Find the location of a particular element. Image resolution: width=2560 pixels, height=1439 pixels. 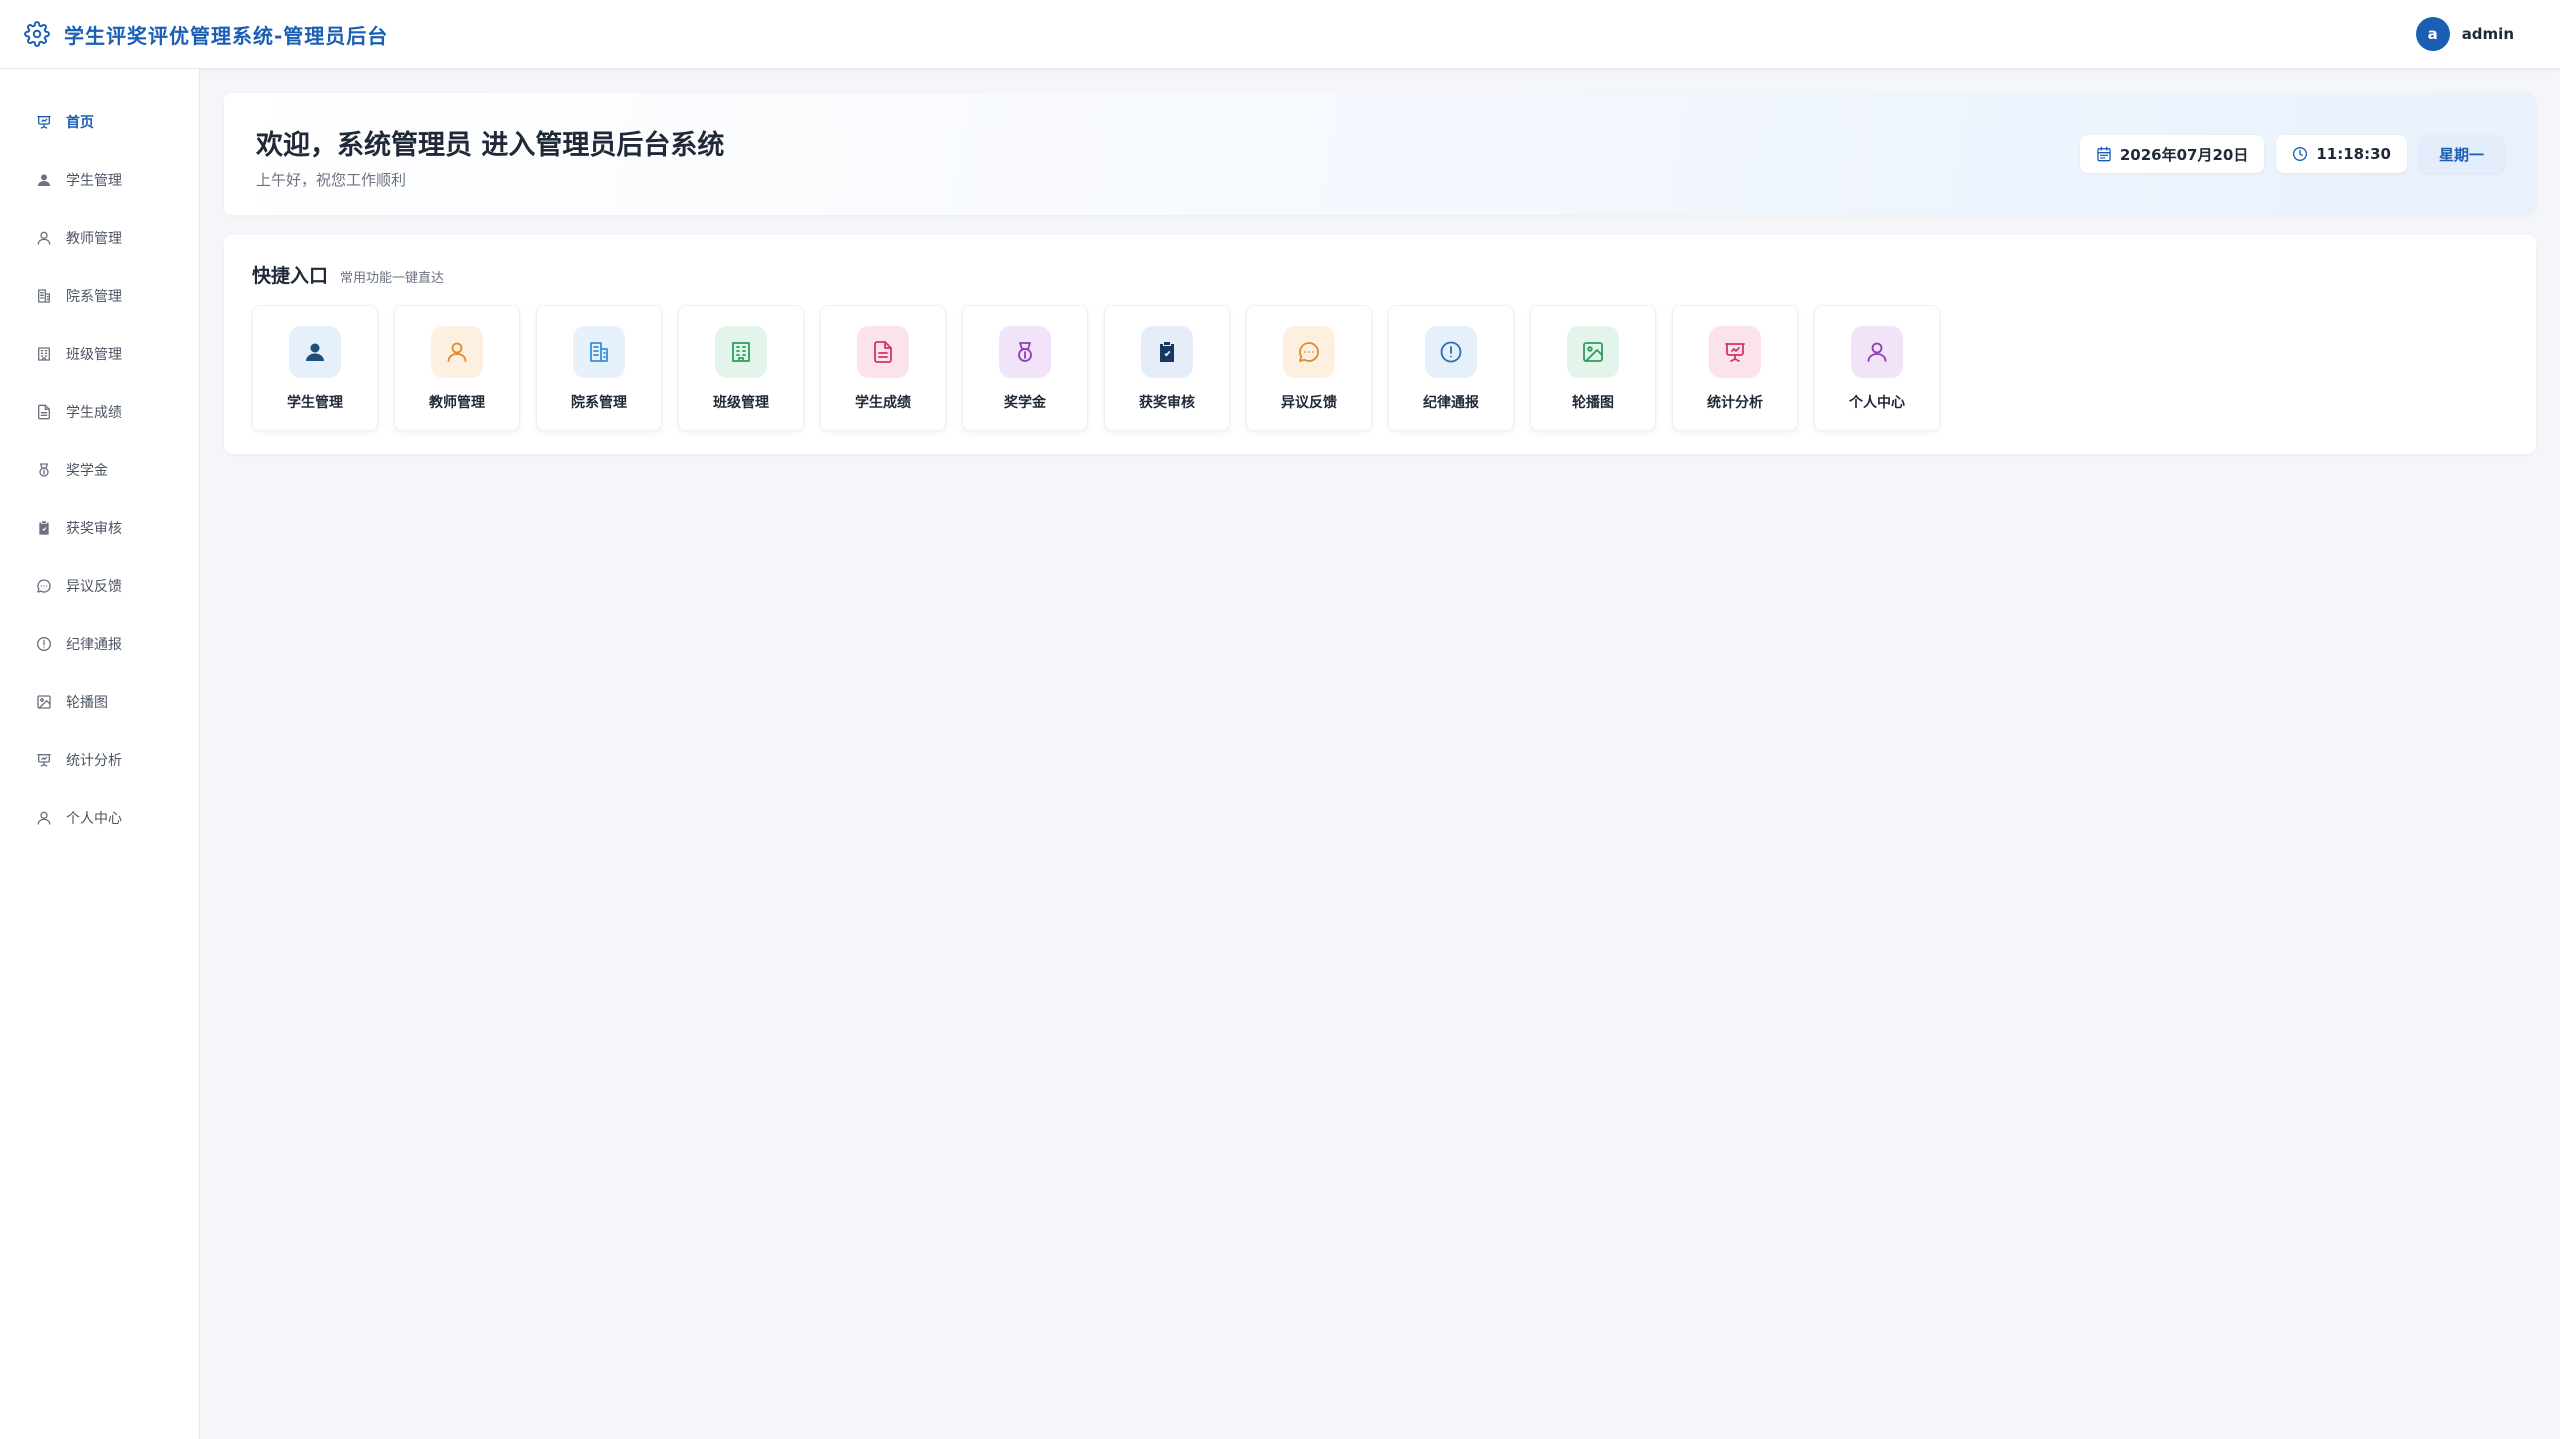

top-header: 学生评奖评优管理系统-管理员后台 a admin is located at coordinates (1280, 34).